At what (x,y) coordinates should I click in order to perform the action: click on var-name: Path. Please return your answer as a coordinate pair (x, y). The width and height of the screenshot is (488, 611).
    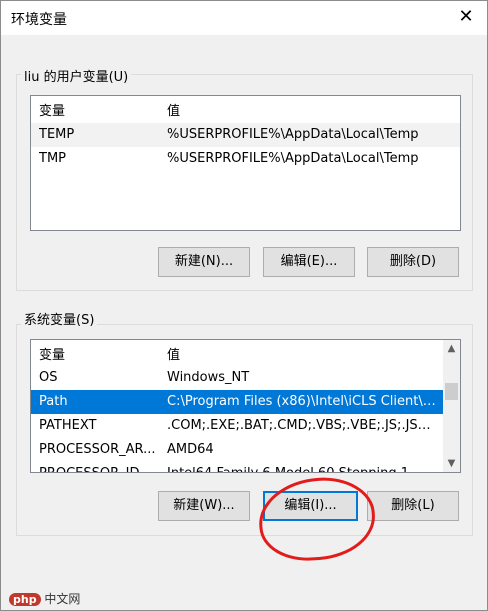
    Looking at the image, I should click on (53, 401).